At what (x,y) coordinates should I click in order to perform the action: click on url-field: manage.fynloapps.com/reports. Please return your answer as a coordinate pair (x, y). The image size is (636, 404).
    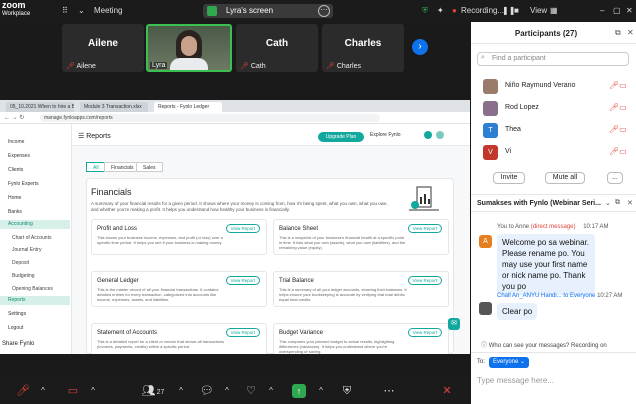
    Looking at the image, I should click on (210, 118).